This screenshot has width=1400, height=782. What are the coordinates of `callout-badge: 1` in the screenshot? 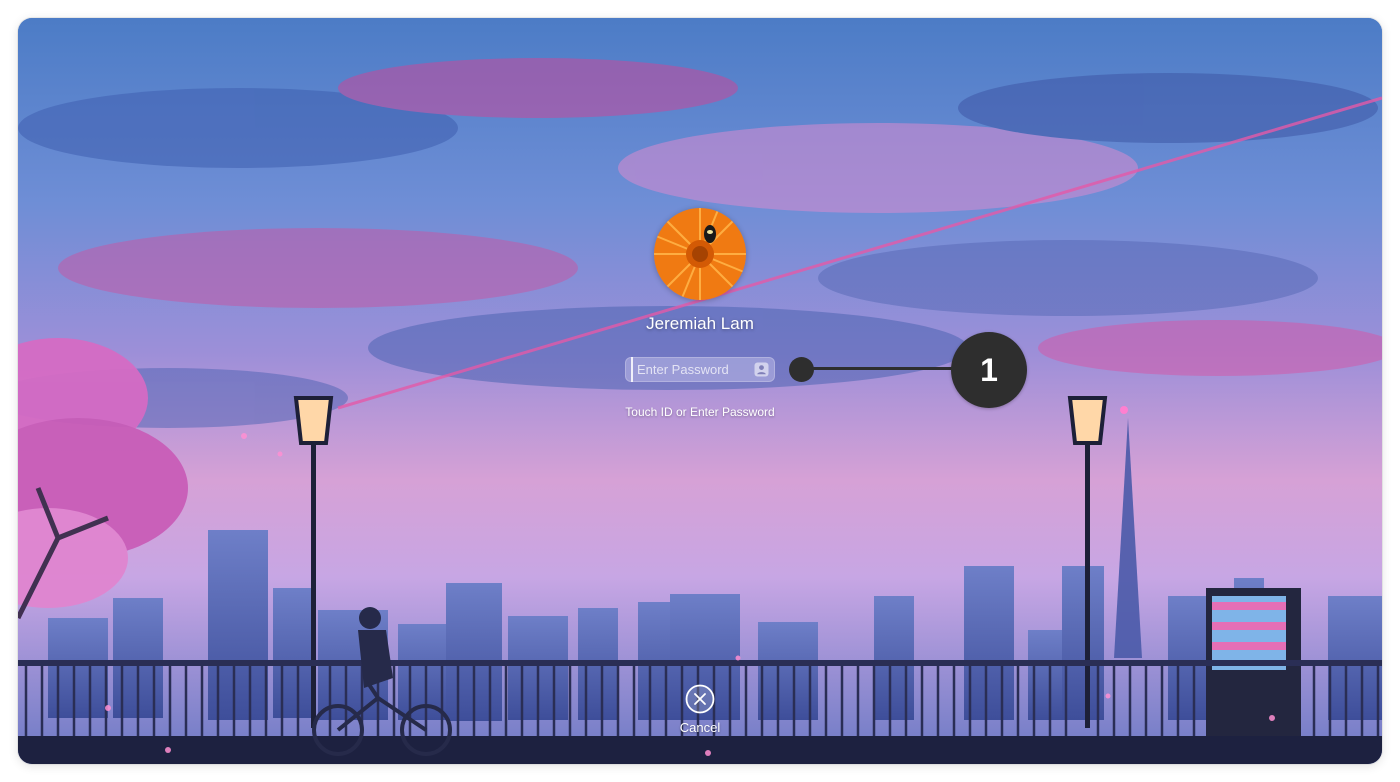 It's located at (989, 370).